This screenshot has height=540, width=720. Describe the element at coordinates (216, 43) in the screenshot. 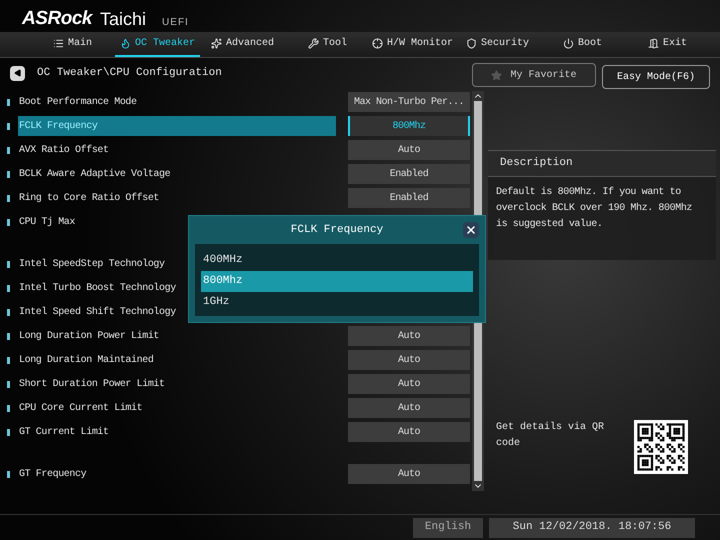

I see `sparkle-icon` at that location.